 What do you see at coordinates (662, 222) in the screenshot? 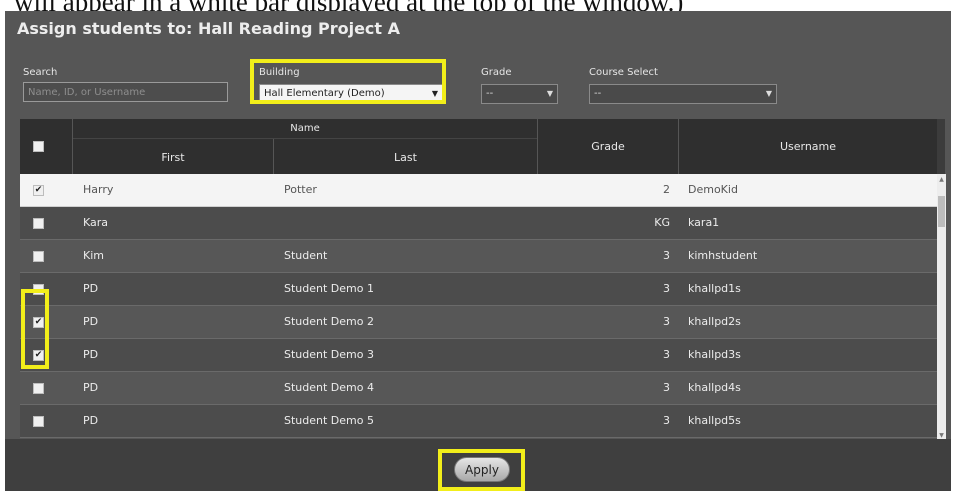
I see `grade-cell: KG` at bounding box center [662, 222].